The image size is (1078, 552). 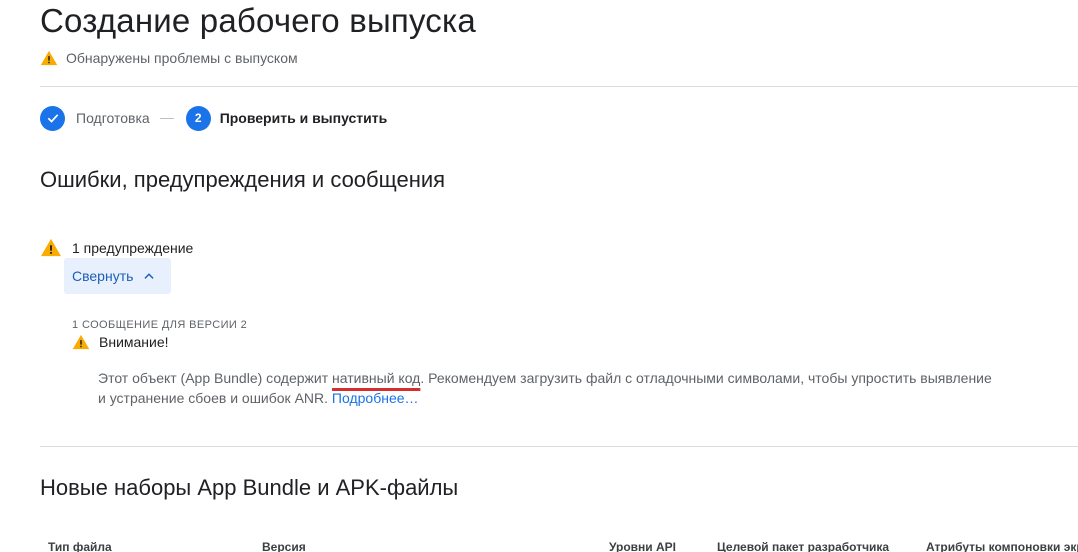 I want to click on errors-section-heading: Ошибки, предупреждения и сообщения, so click(x=243, y=179).